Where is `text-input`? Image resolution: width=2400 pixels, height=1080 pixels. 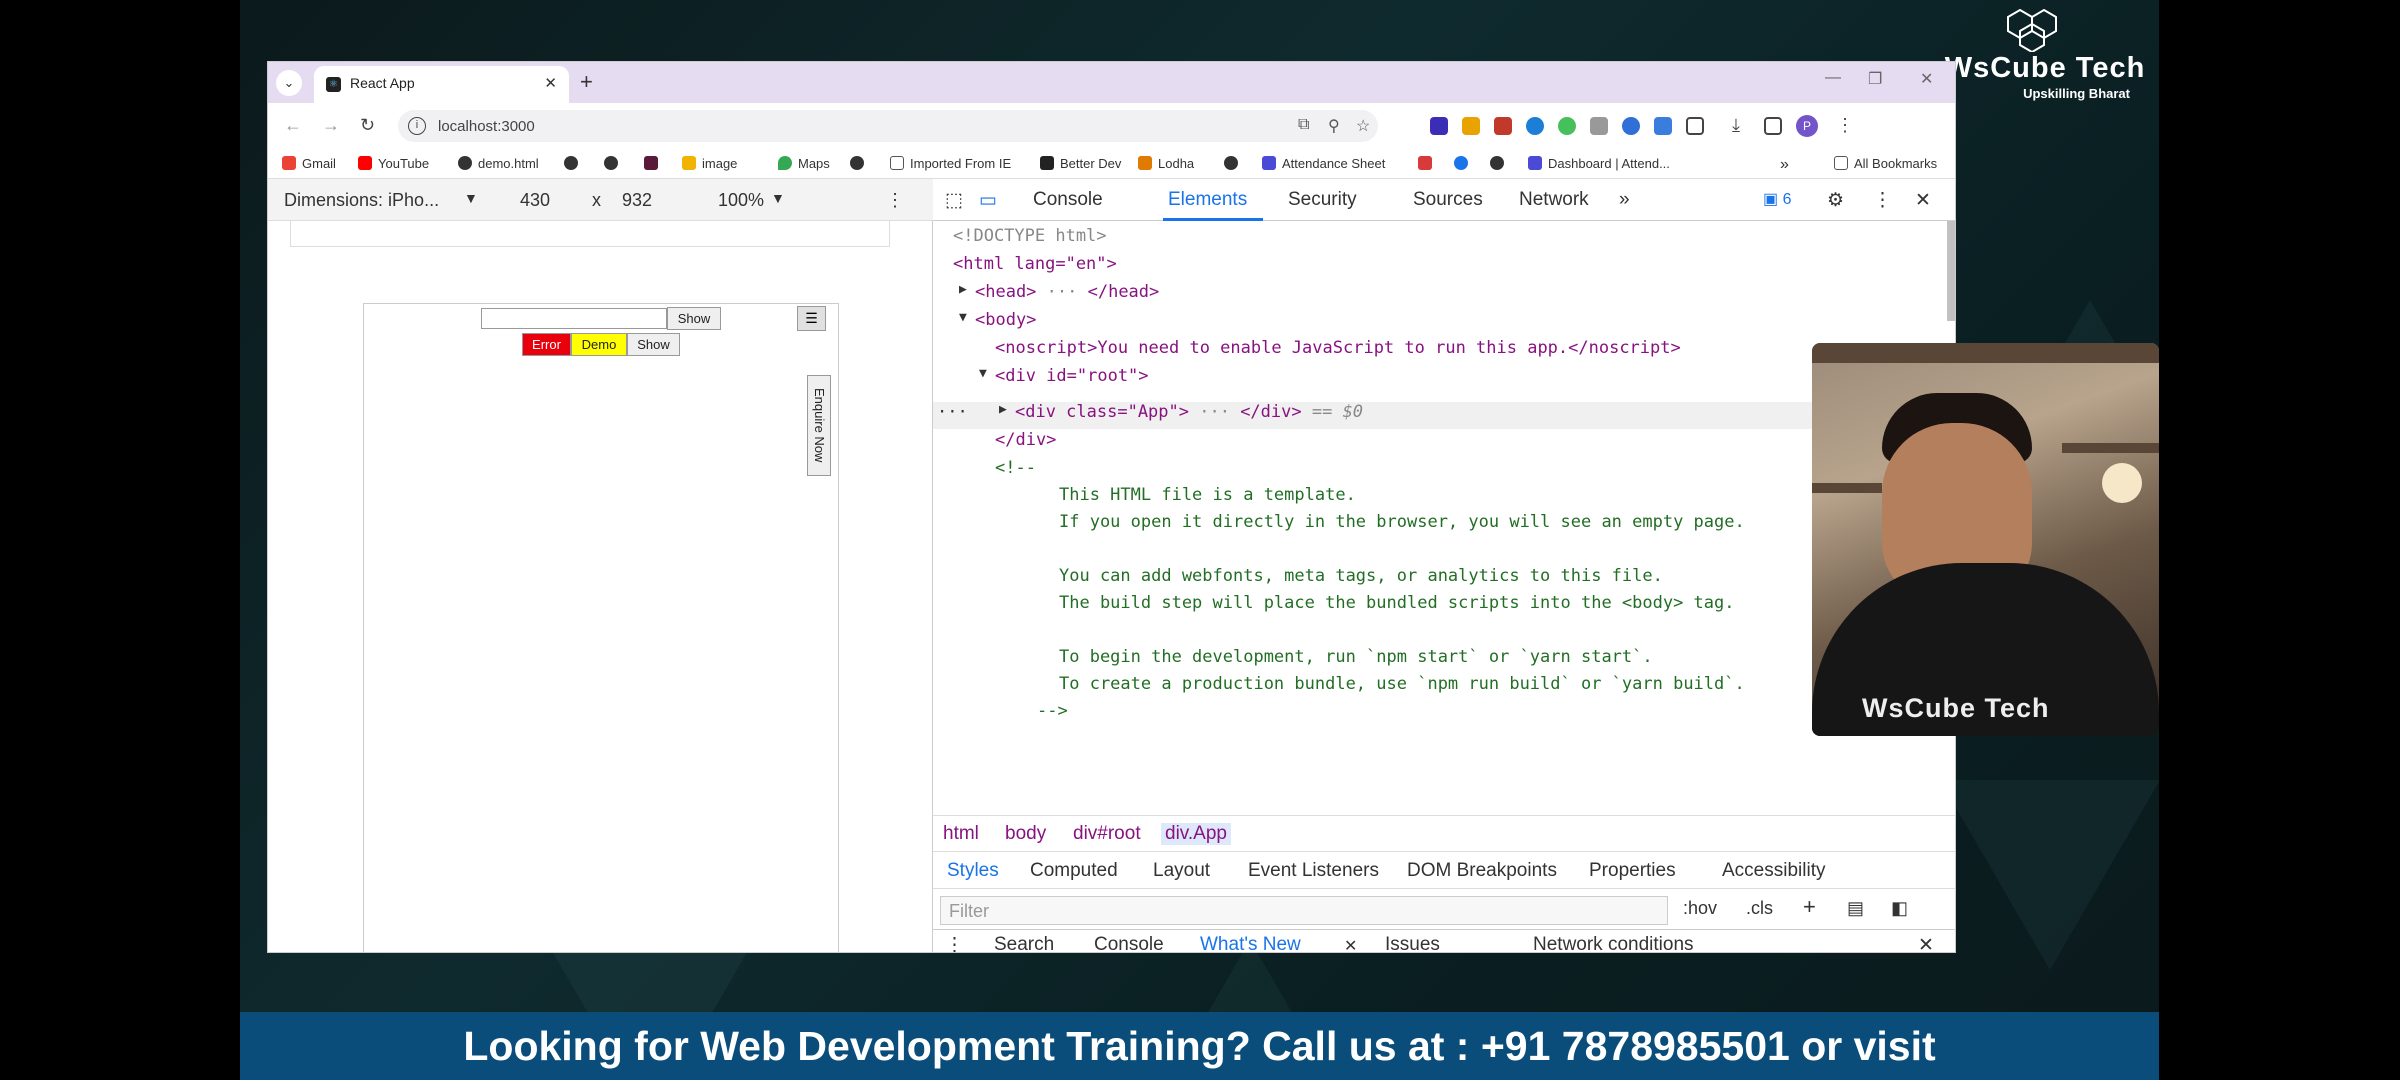
text-input is located at coordinates (574, 318).